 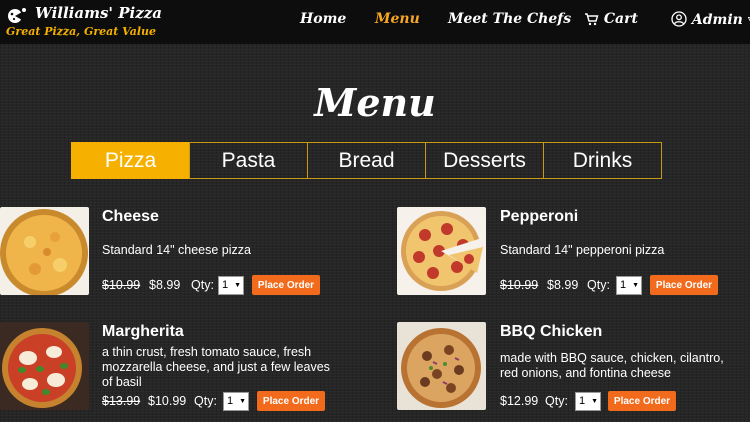 What do you see at coordinates (592, 19) in the screenshot?
I see `cart-icon` at bounding box center [592, 19].